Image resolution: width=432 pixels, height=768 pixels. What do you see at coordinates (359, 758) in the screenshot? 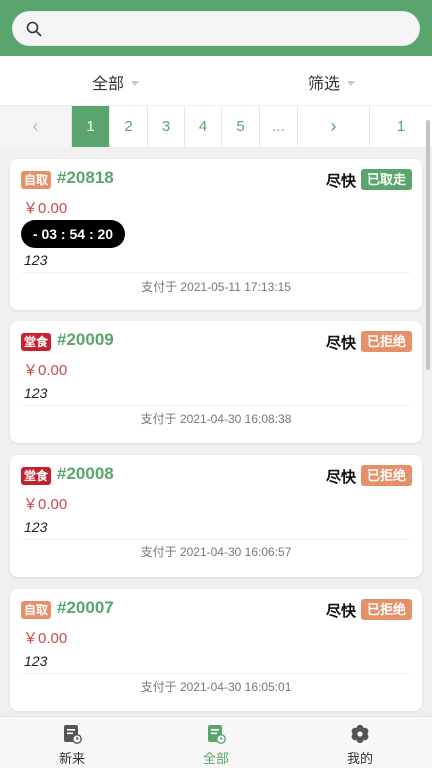
I see `tab-mine-label: 我的` at bounding box center [359, 758].